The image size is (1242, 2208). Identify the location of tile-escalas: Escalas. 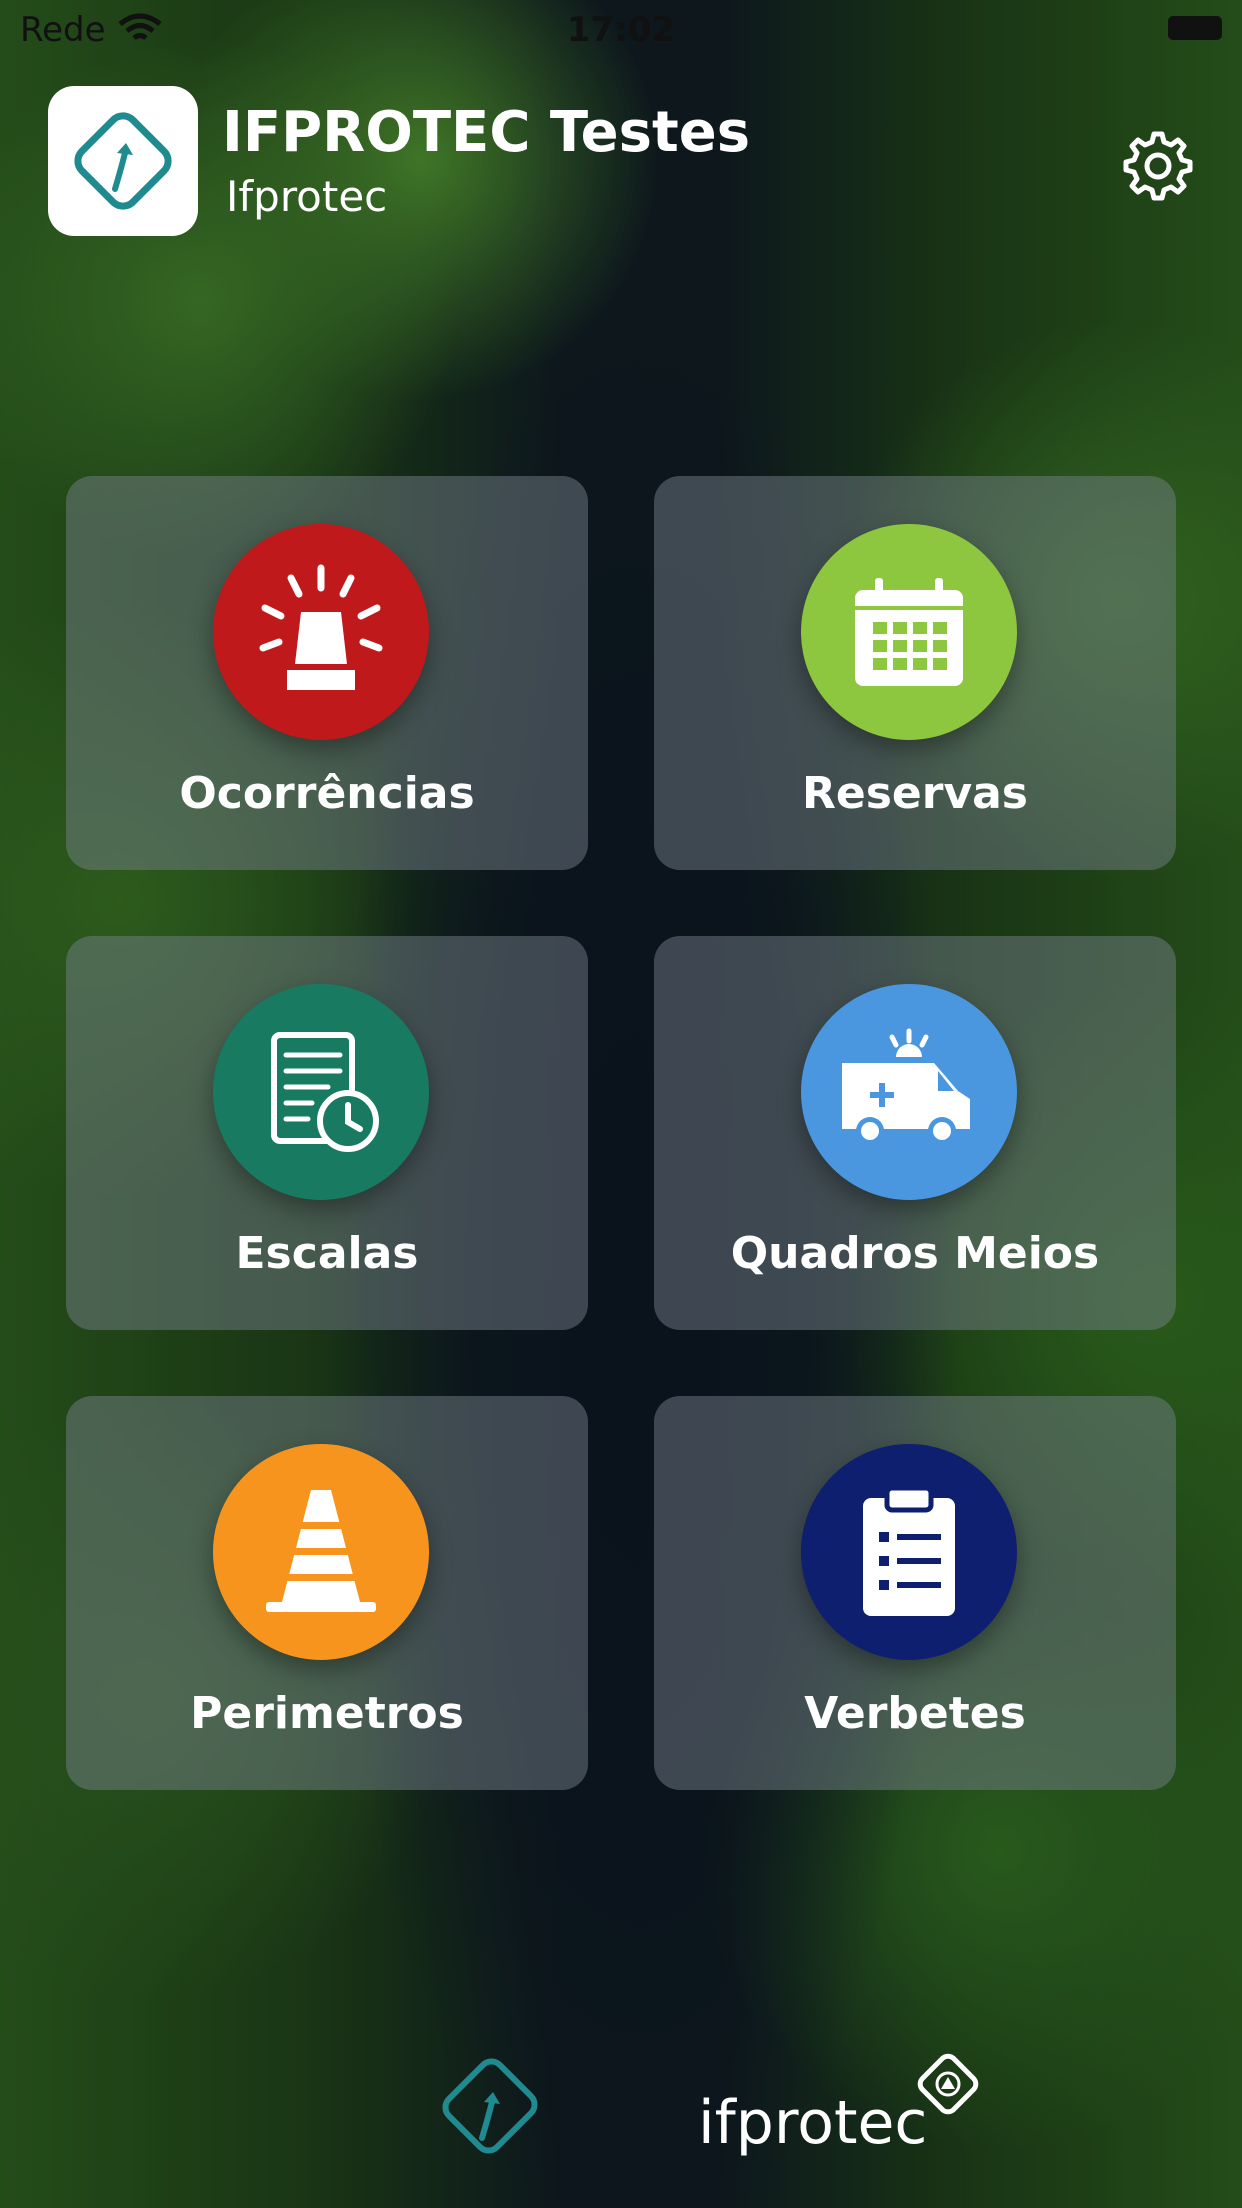
(327, 1133).